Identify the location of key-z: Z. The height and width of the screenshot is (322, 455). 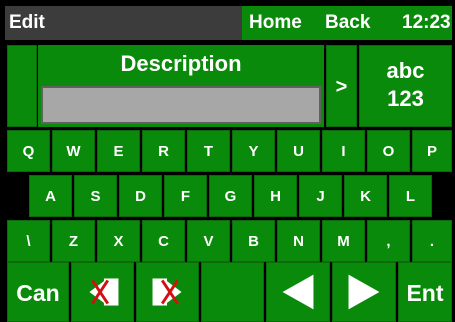
(73, 241).